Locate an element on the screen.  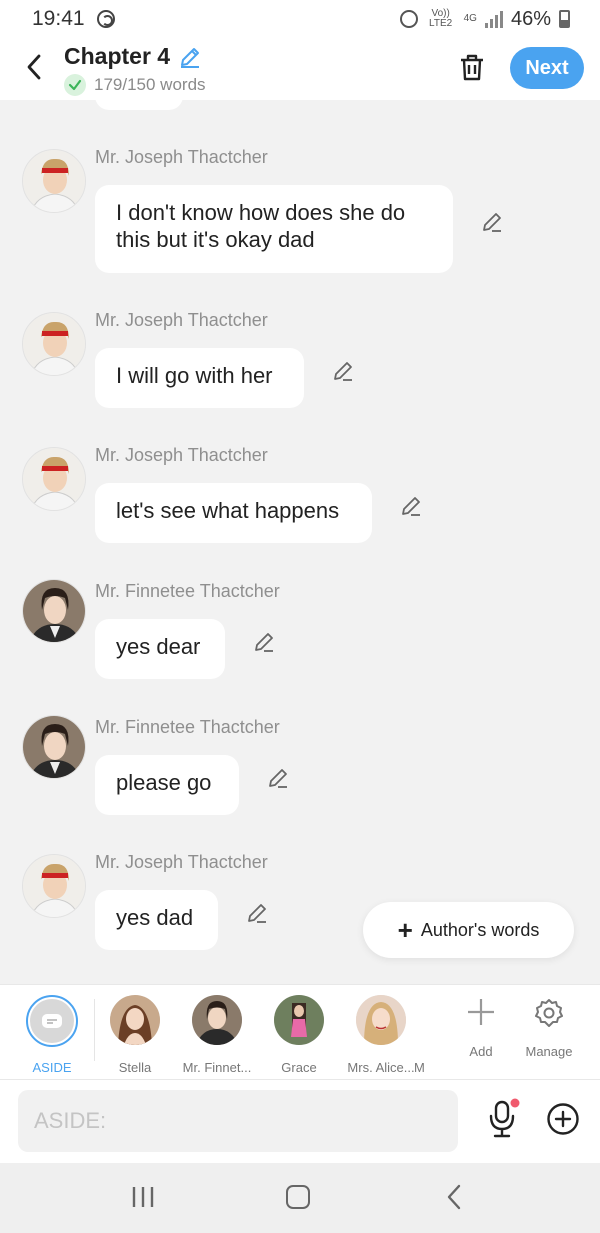
manage-characters-button: Manage is located at coordinates (549, 1028).